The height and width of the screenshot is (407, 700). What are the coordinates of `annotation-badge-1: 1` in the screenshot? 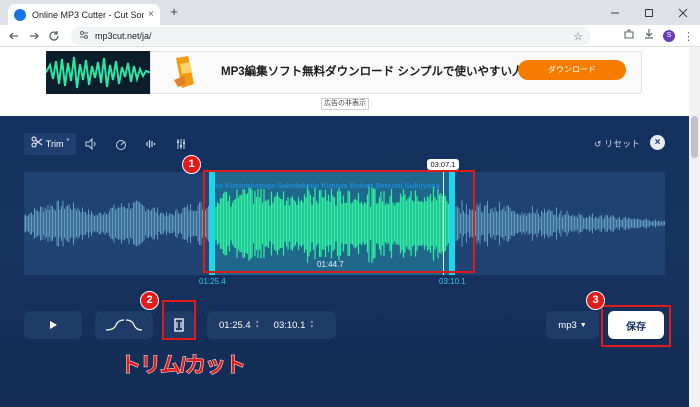 It's located at (191, 164).